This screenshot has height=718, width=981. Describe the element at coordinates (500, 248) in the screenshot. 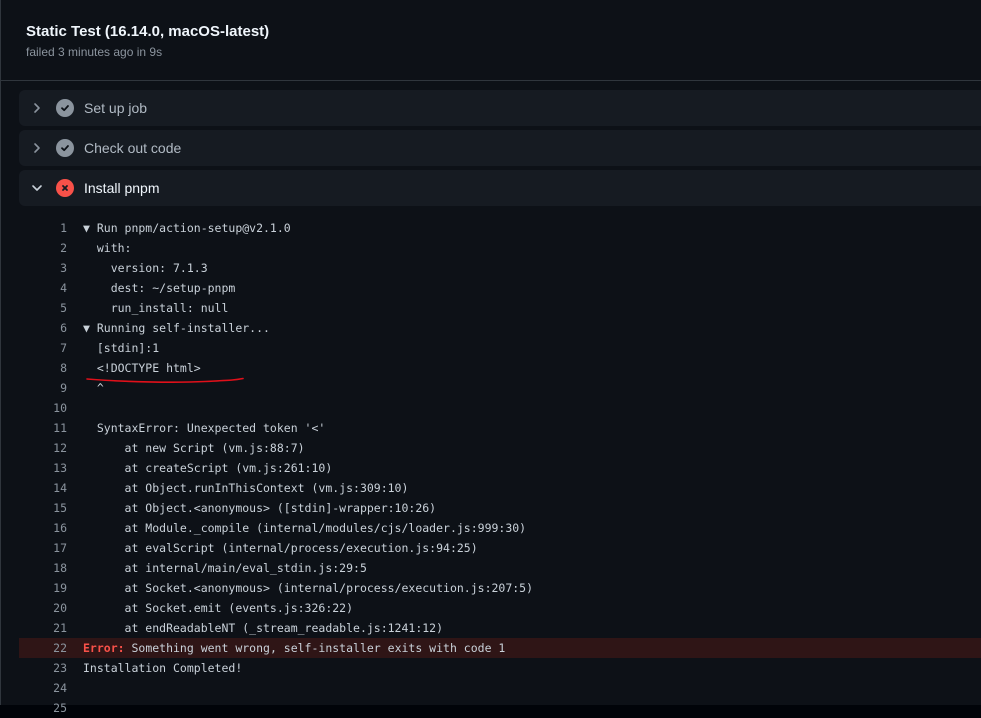

I see `log-line: 2 with:` at that location.